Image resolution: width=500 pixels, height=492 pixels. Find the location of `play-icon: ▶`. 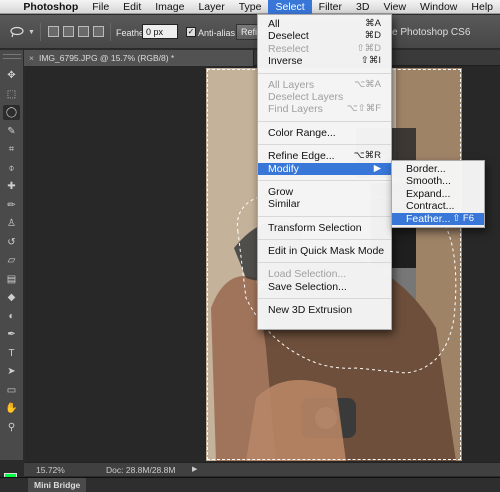

play-icon: ▶ is located at coordinates (194, 469).